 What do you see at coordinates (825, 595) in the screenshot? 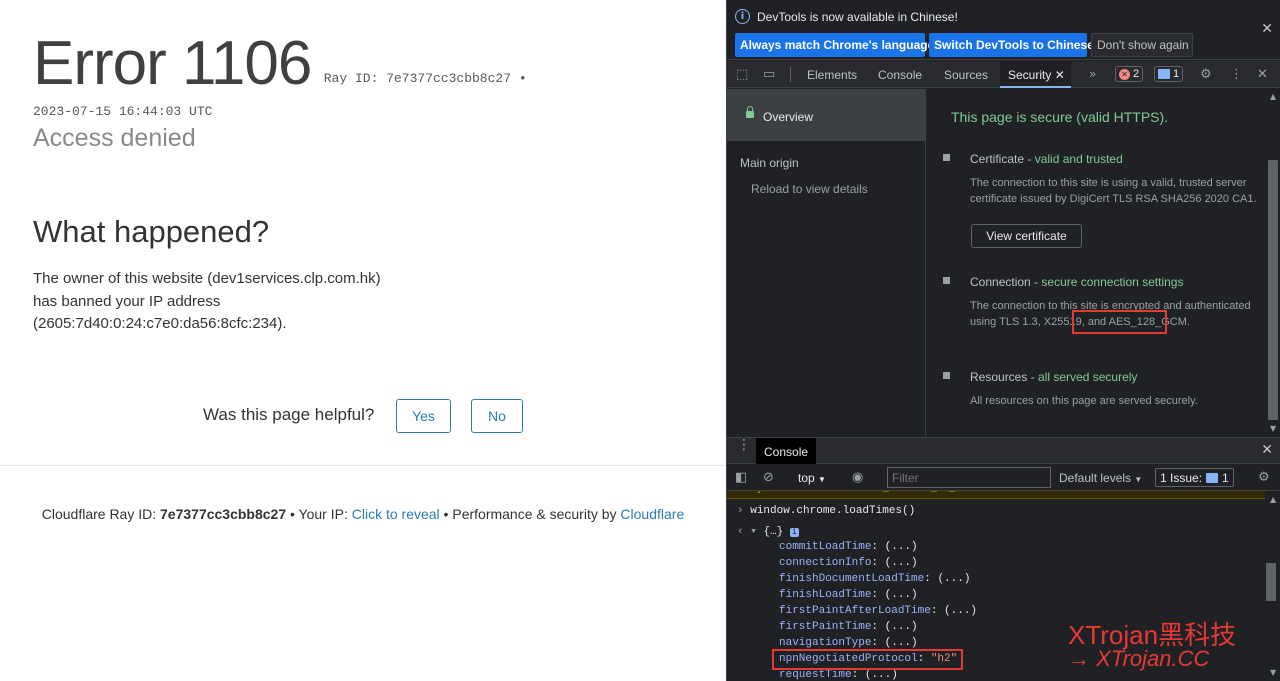
I see `property-key: finishLoadTime` at bounding box center [825, 595].